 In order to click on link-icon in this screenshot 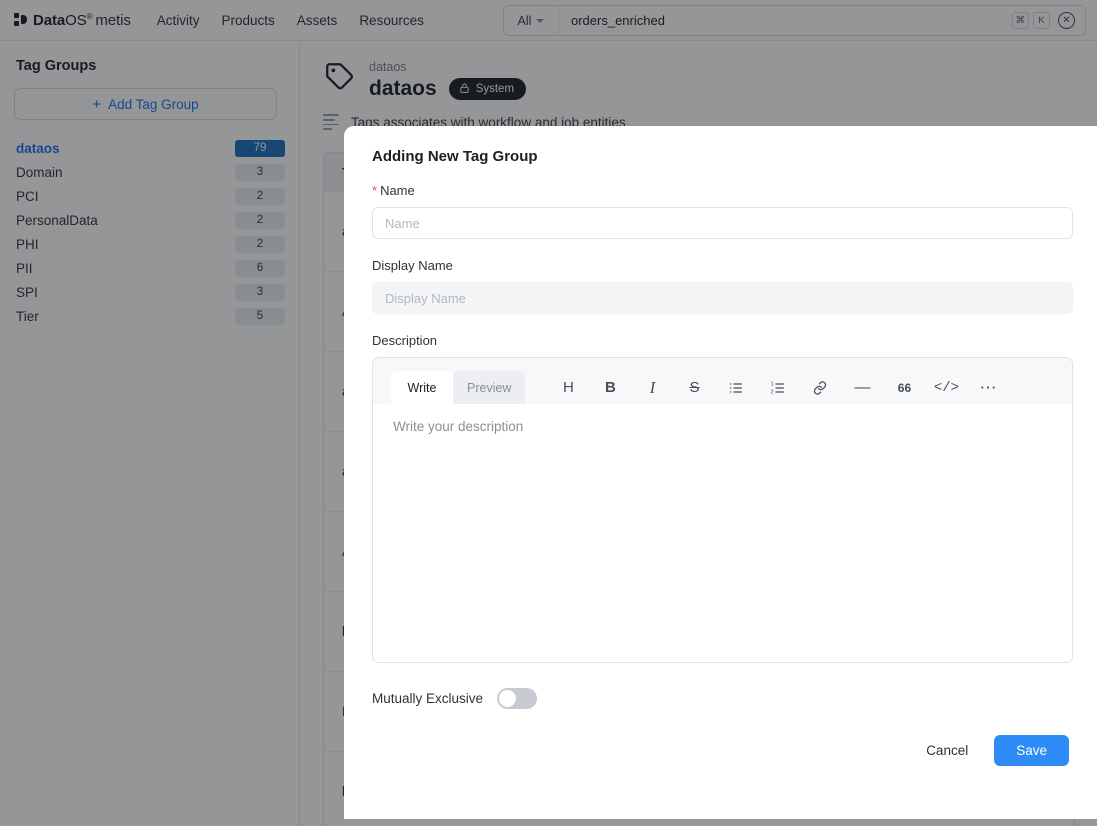, I will do `click(820, 387)`.